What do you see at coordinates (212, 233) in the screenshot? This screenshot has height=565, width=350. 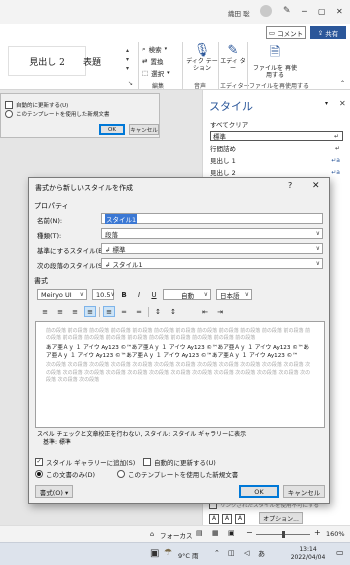 I see `type-select: 段落 ∨` at bounding box center [212, 233].